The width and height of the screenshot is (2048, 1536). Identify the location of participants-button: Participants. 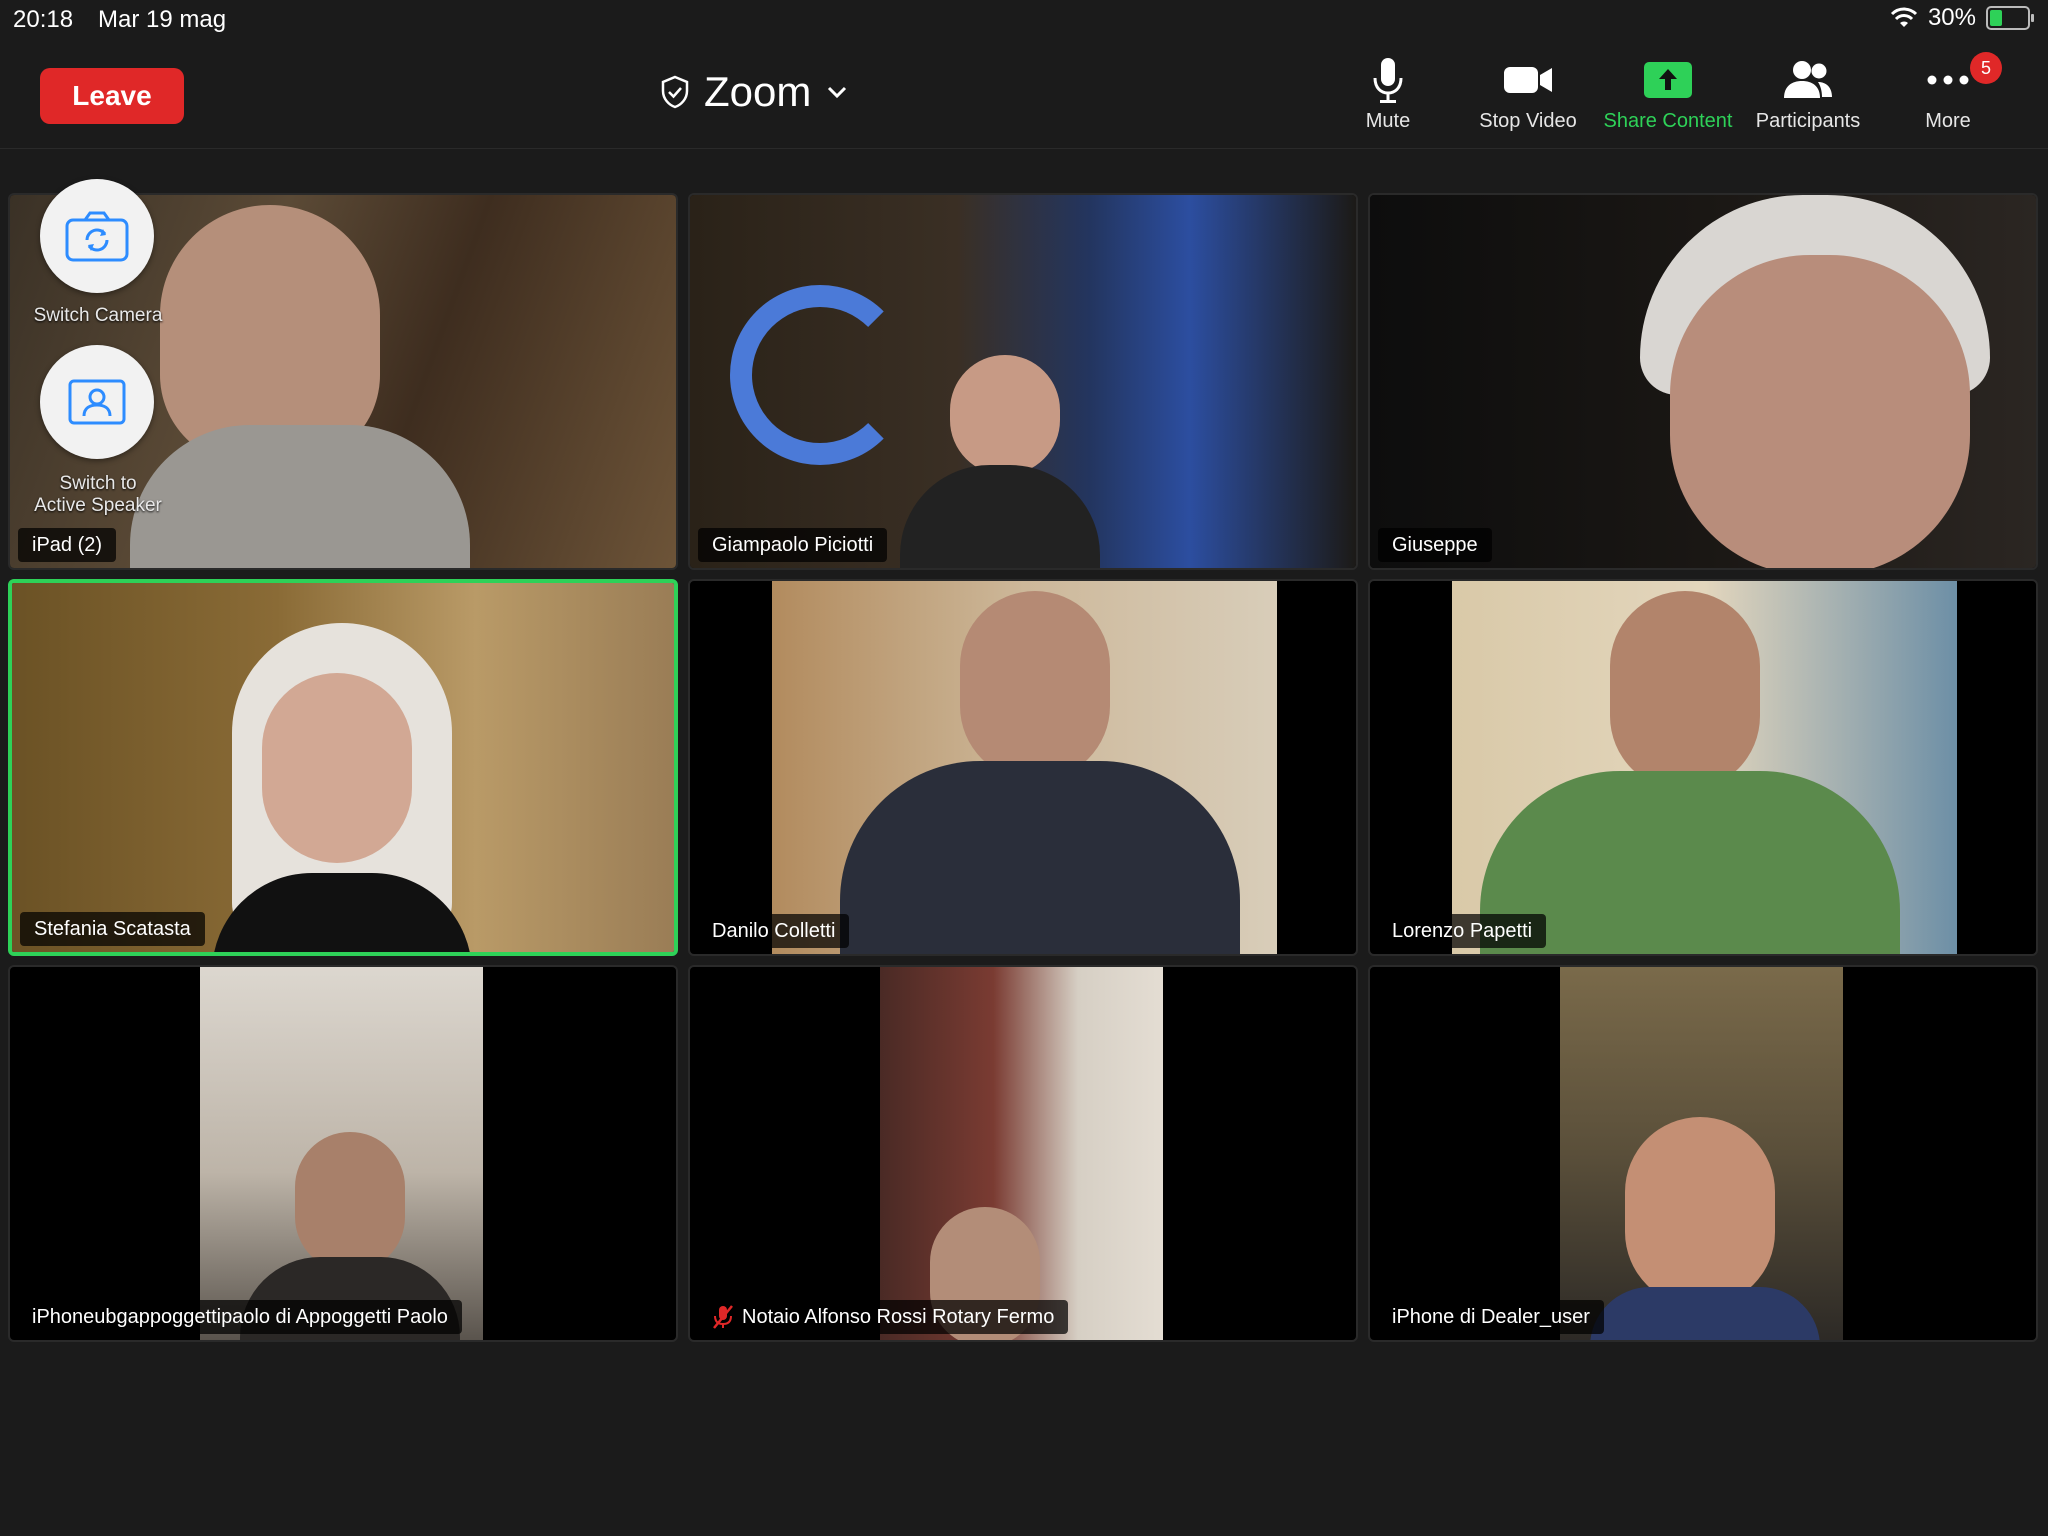
(1808, 99).